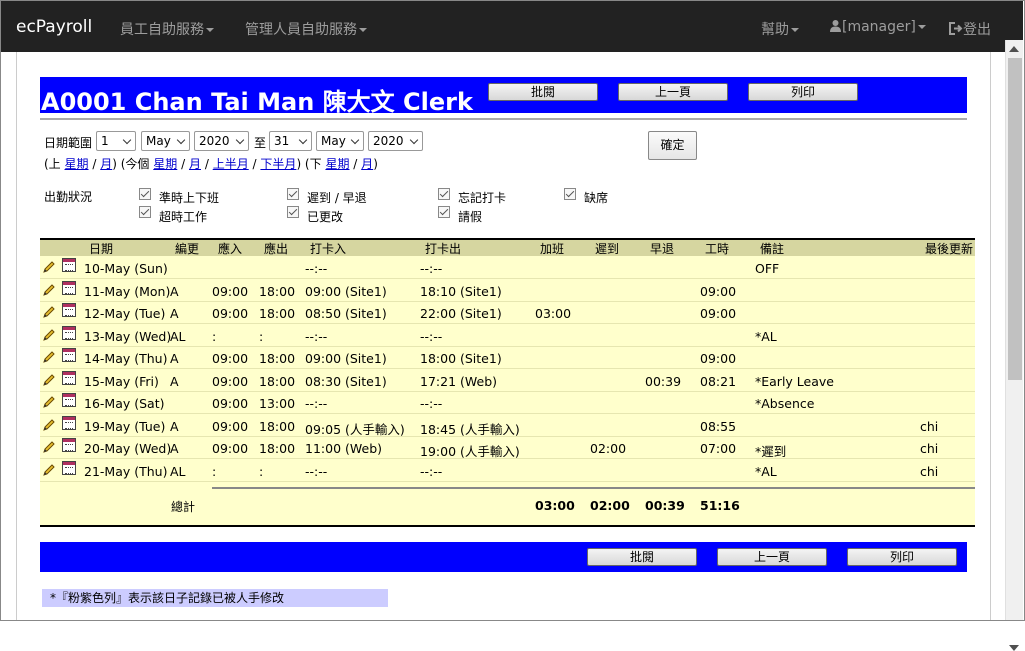 The width and height of the screenshot is (1025, 651). Describe the element at coordinates (145, 194) in the screenshot. I see `on-time-checkbox` at that location.